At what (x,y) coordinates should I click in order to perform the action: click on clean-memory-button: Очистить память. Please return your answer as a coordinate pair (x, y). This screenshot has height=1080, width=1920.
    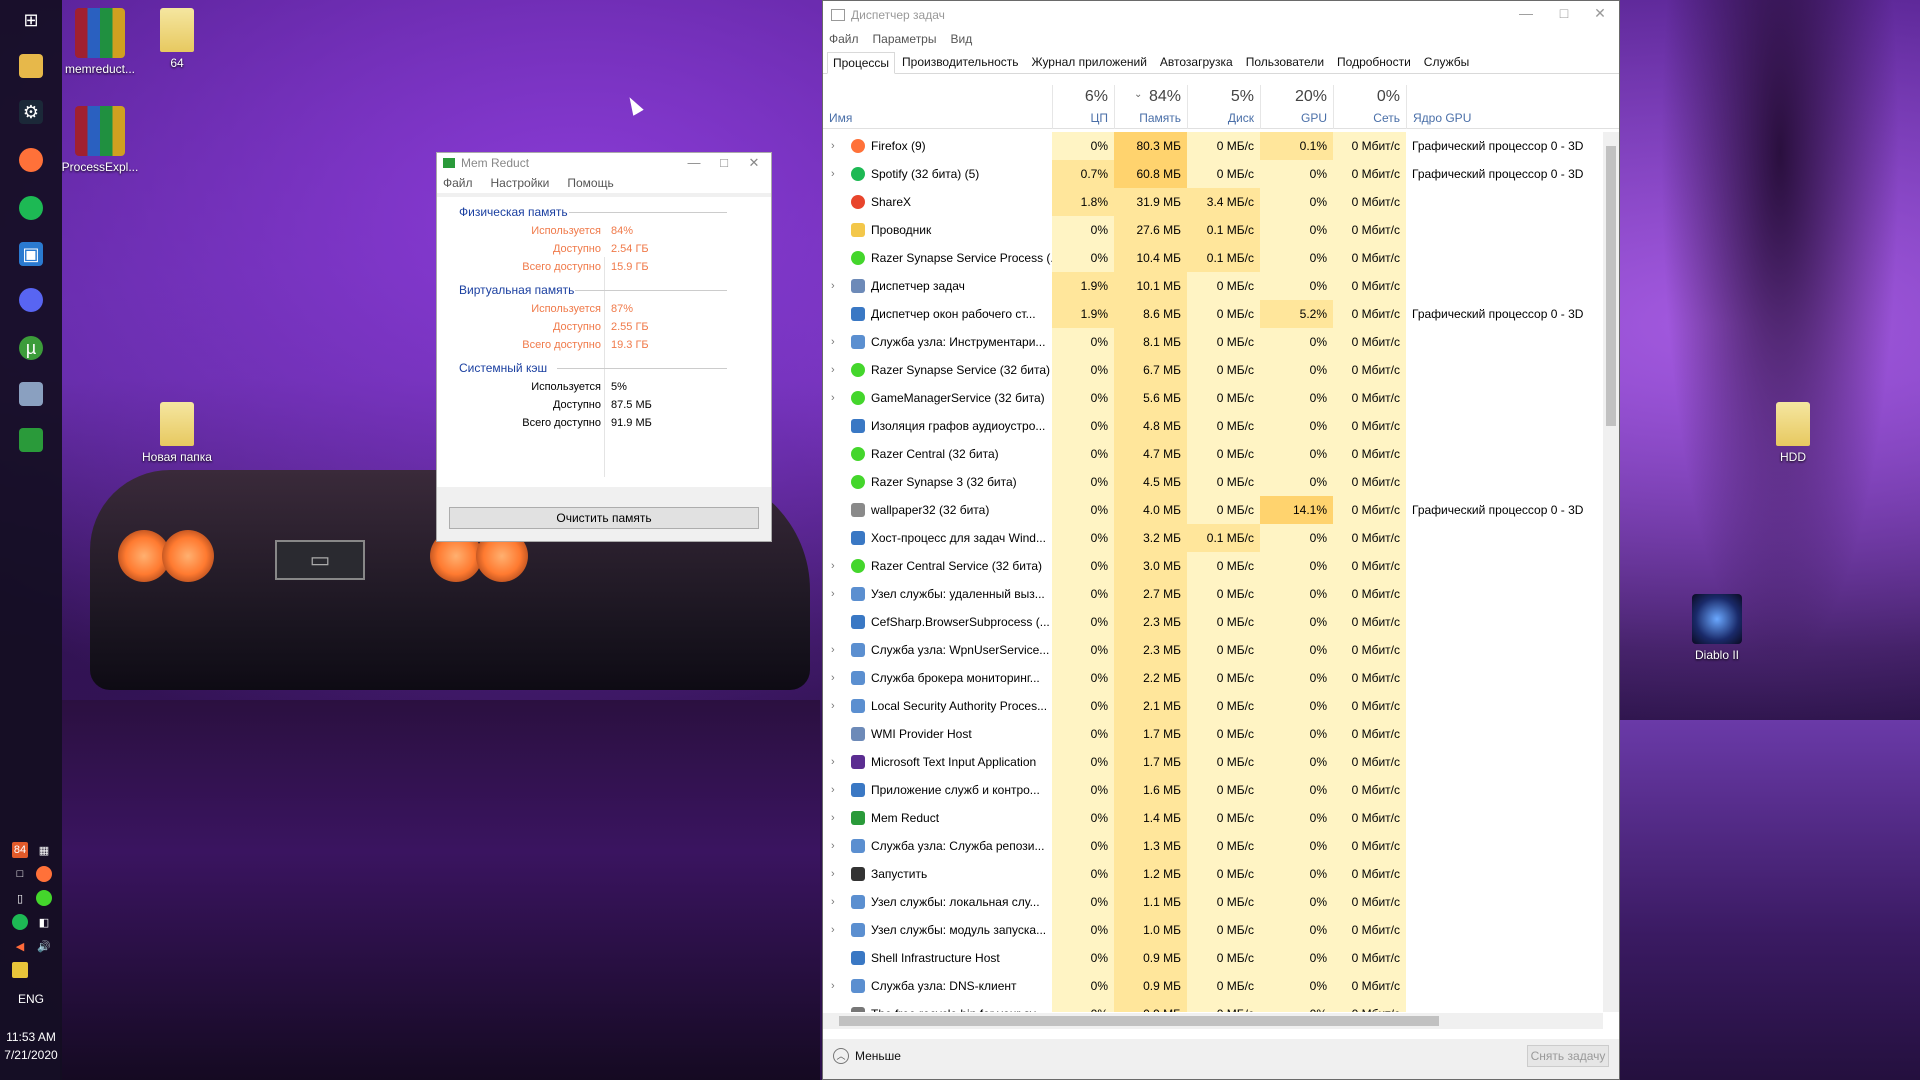
    Looking at the image, I should click on (604, 518).